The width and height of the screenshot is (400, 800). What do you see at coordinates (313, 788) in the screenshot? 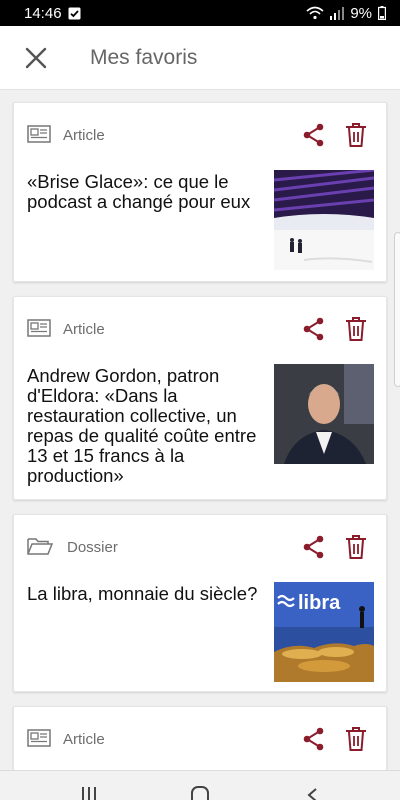
I see `back-icon` at bounding box center [313, 788].